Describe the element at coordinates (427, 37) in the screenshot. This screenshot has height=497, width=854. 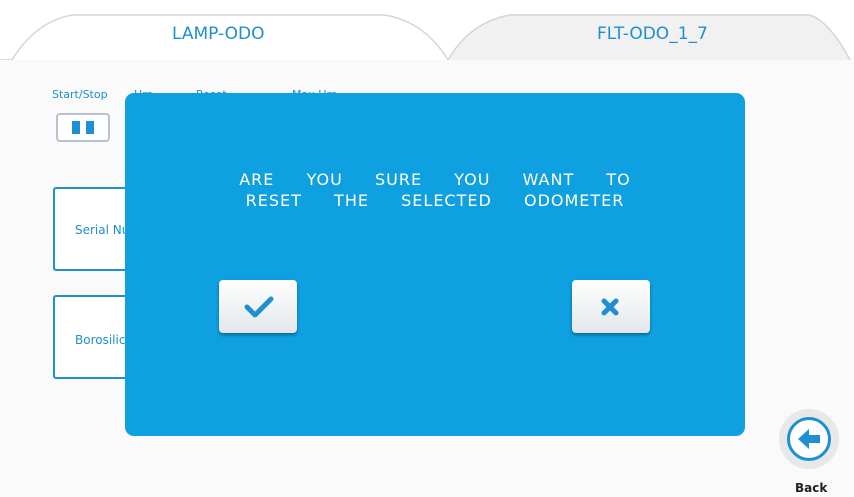
I see `tab-shapes` at that location.